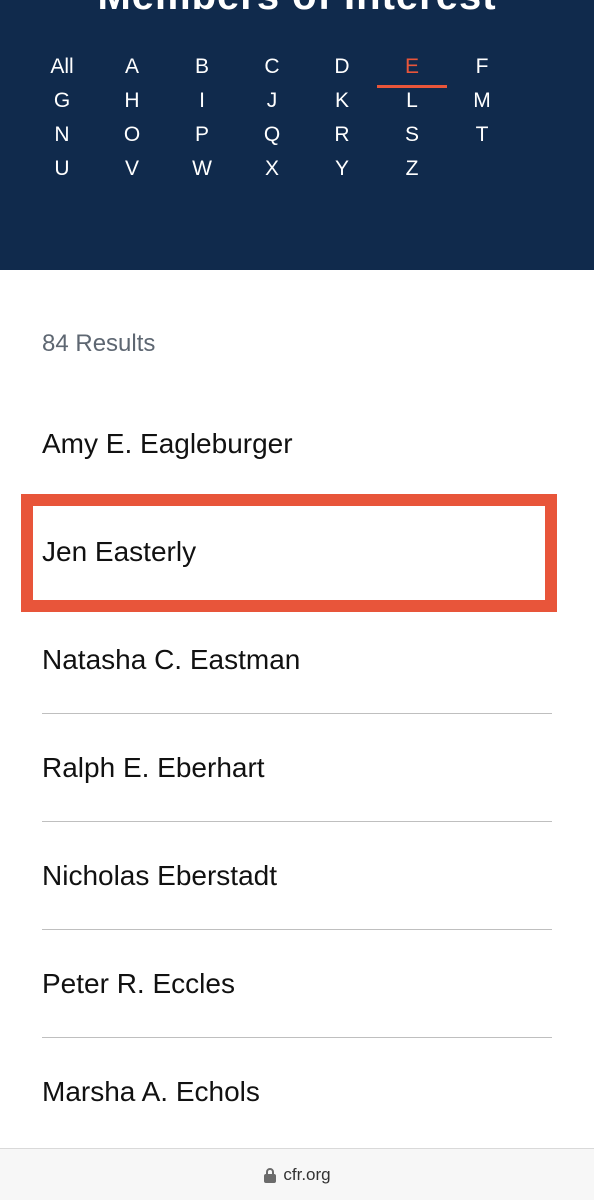  What do you see at coordinates (270, 1175) in the screenshot?
I see `lock-icon` at bounding box center [270, 1175].